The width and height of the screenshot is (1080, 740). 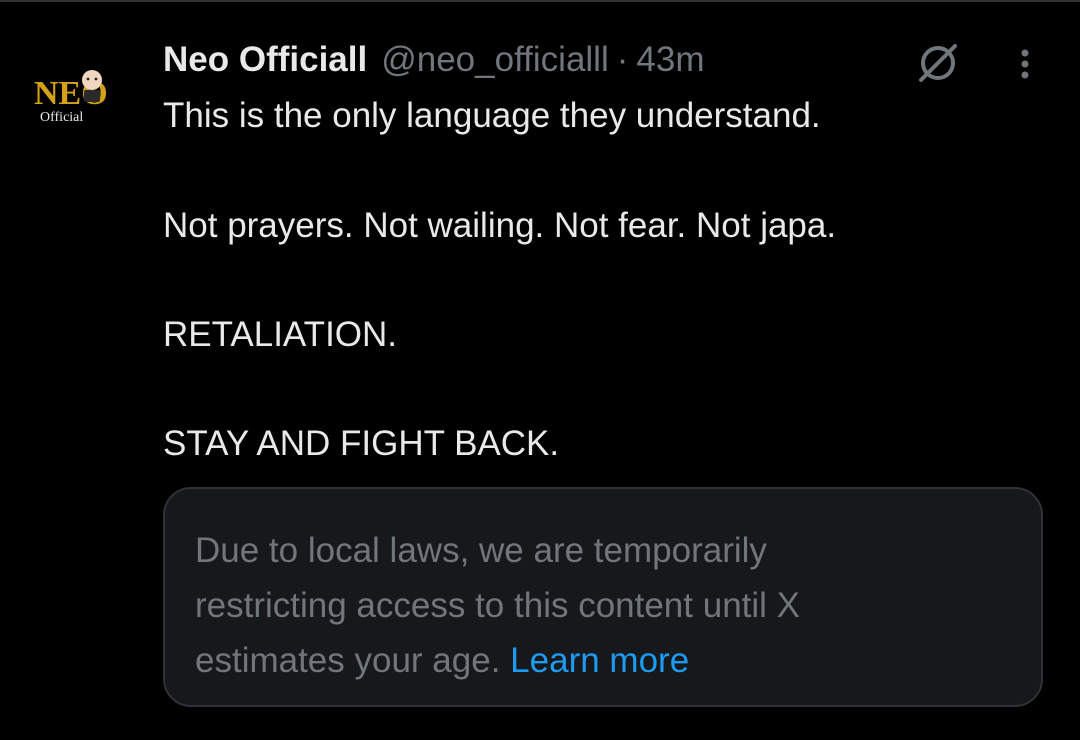 I want to click on post-timestamp: 43m, so click(x=670, y=60).